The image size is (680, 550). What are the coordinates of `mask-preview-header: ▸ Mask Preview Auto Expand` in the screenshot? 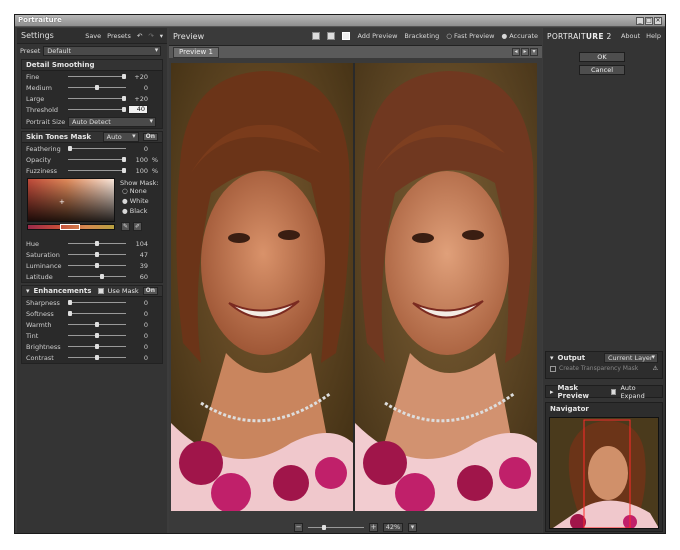 It's located at (604, 392).